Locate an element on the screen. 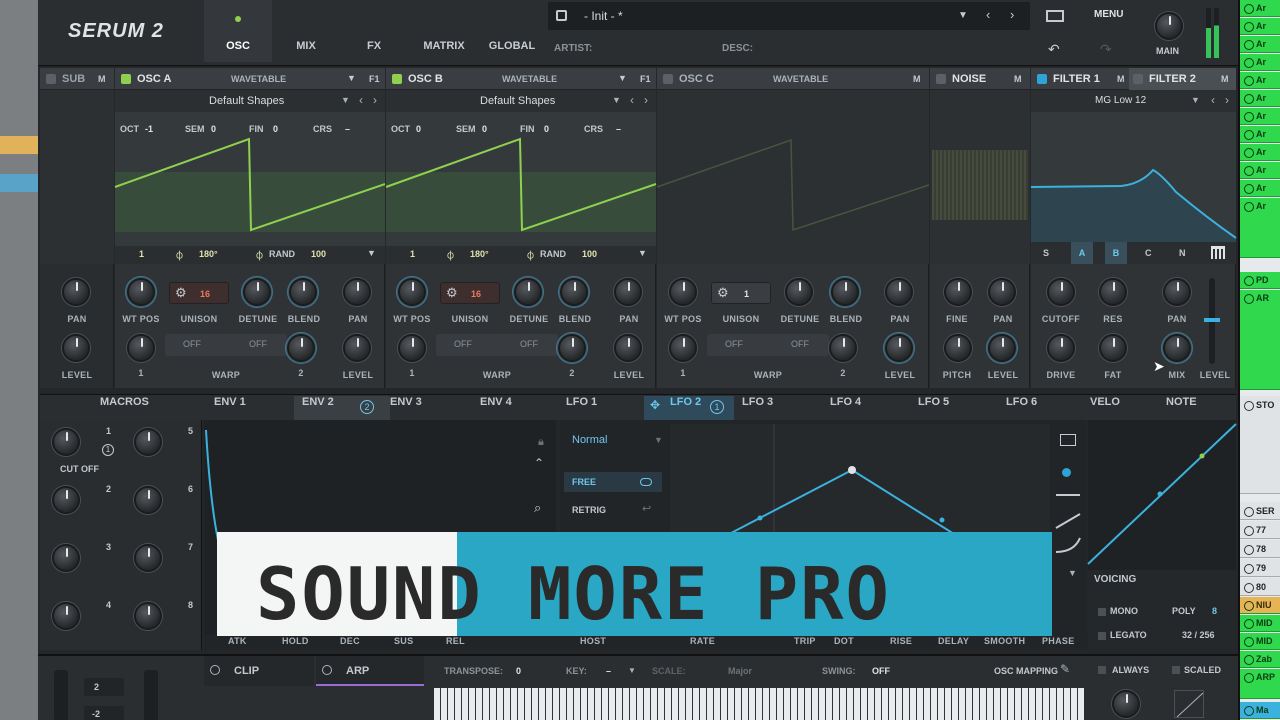 The image size is (1280, 720). osc-a-wave-display: OCT -1 SEM 0 FIN 0 CRS – is located at coordinates (250, 179).